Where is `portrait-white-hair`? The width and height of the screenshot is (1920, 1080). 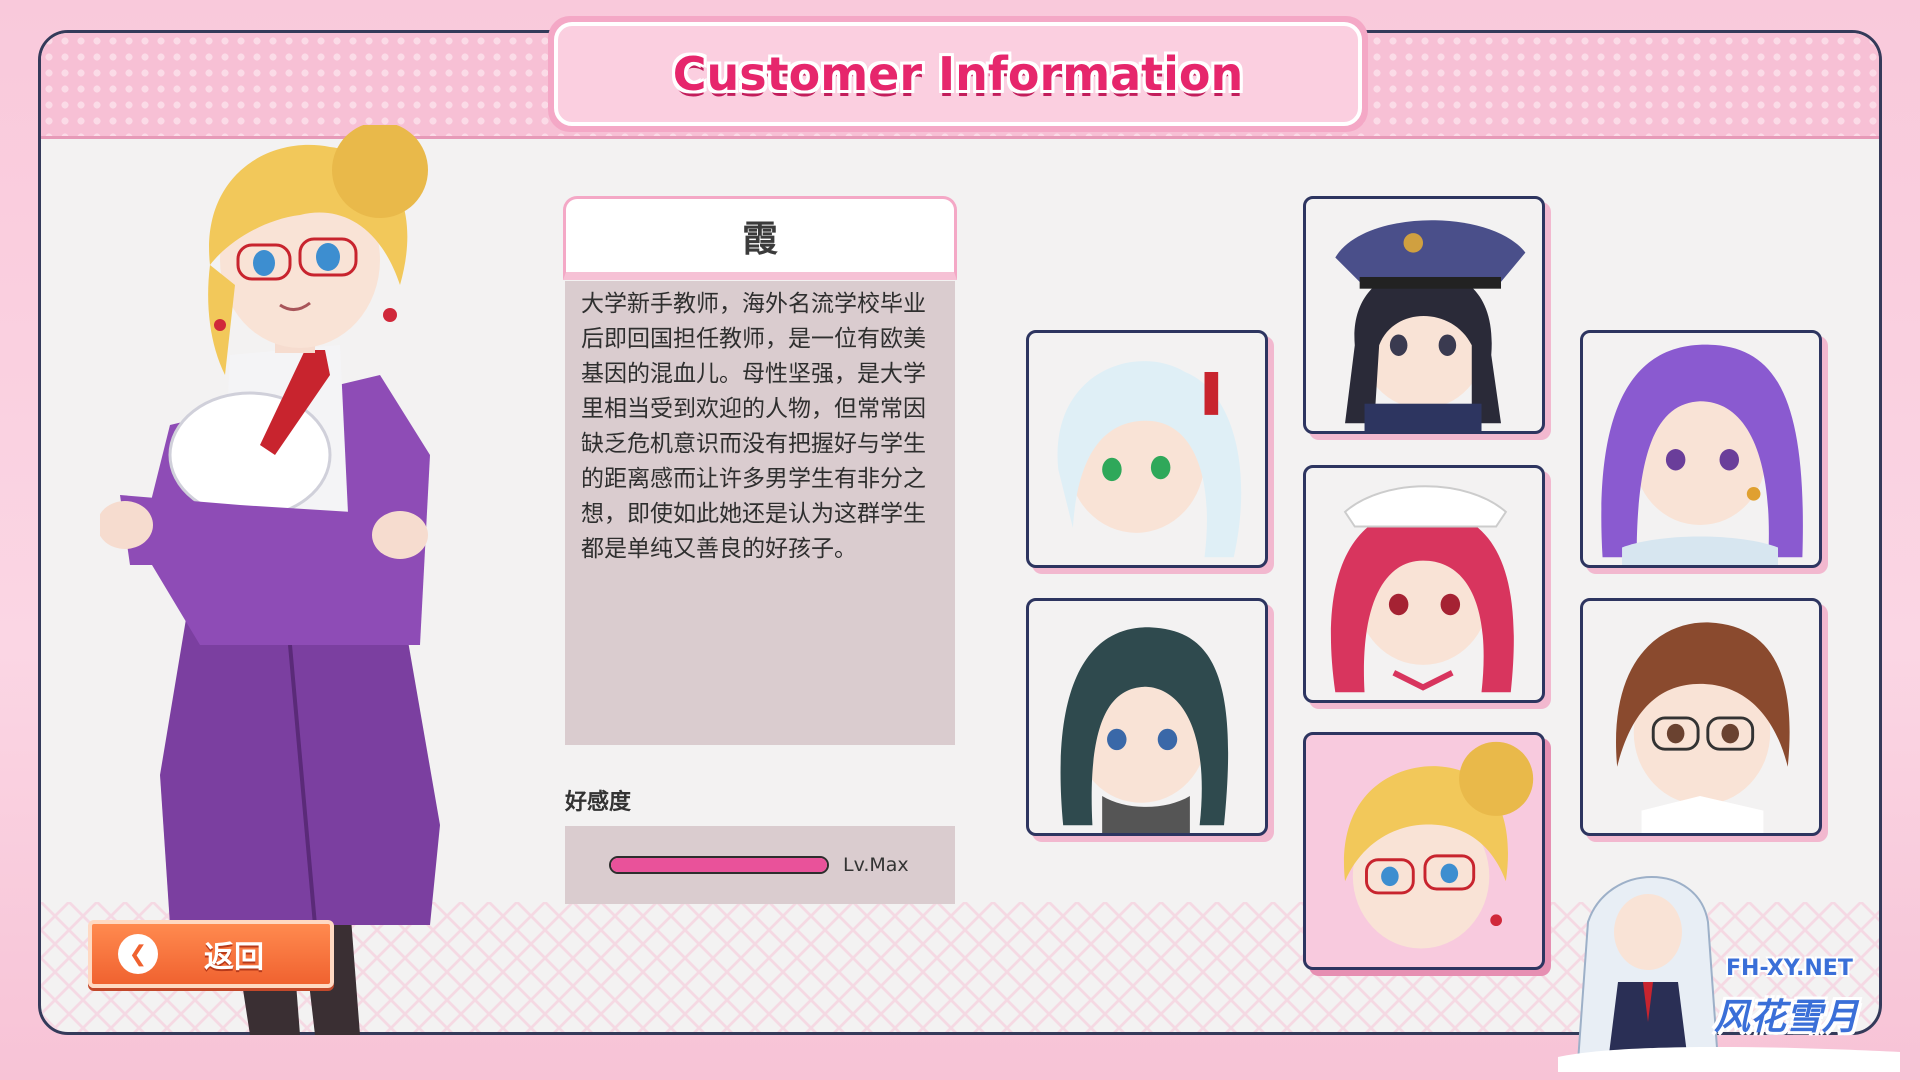
portrait-white-hair is located at coordinates (1147, 449).